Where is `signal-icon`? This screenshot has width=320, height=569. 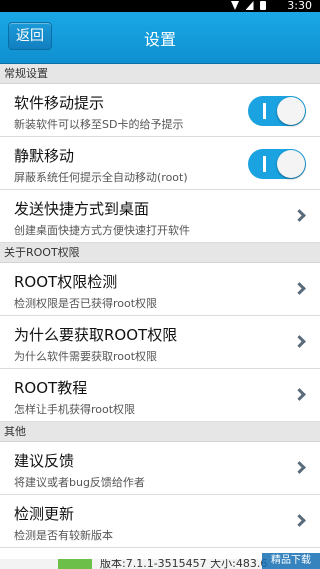 signal-icon is located at coordinates (249, 5).